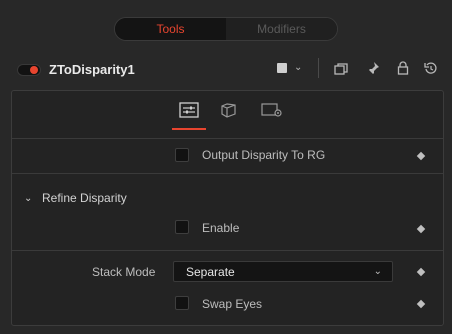 The height and width of the screenshot is (334, 452). Describe the element at coordinates (29, 70) in the screenshot. I see `node-enable-toggle` at that location.